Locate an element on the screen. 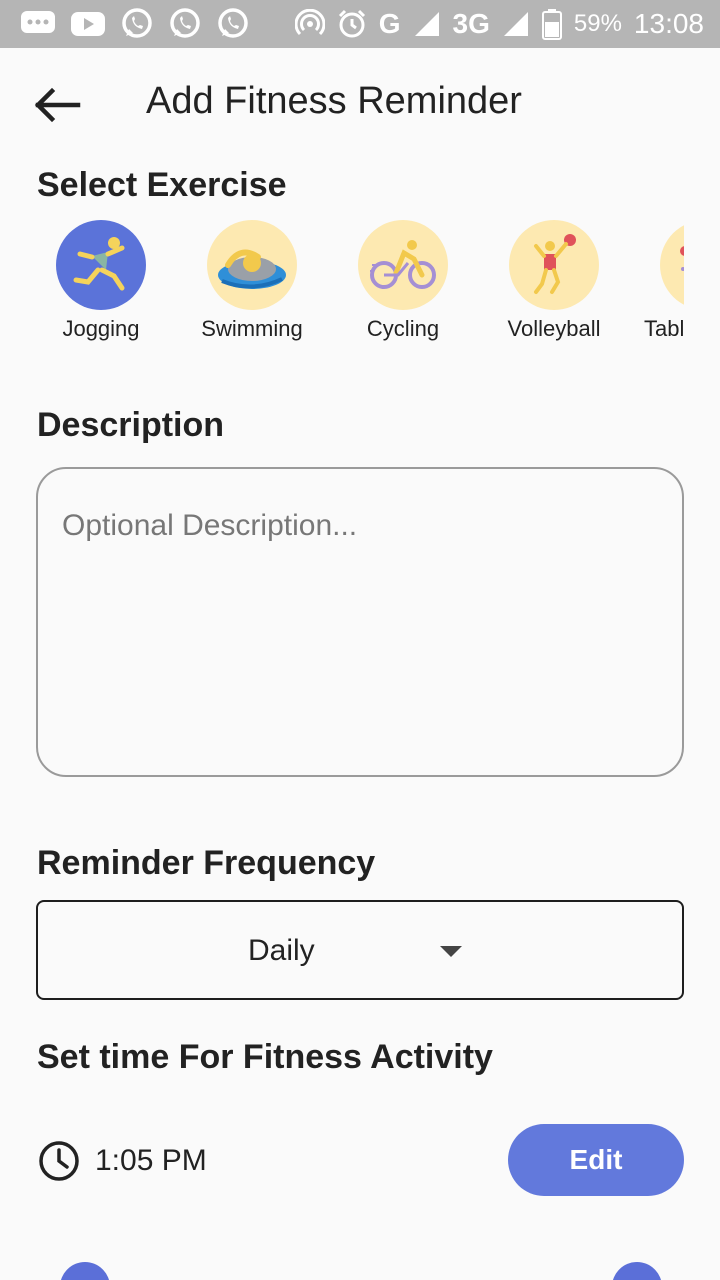 The height and width of the screenshot is (1280, 720). network-type-label: G is located at coordinates (389, 23).